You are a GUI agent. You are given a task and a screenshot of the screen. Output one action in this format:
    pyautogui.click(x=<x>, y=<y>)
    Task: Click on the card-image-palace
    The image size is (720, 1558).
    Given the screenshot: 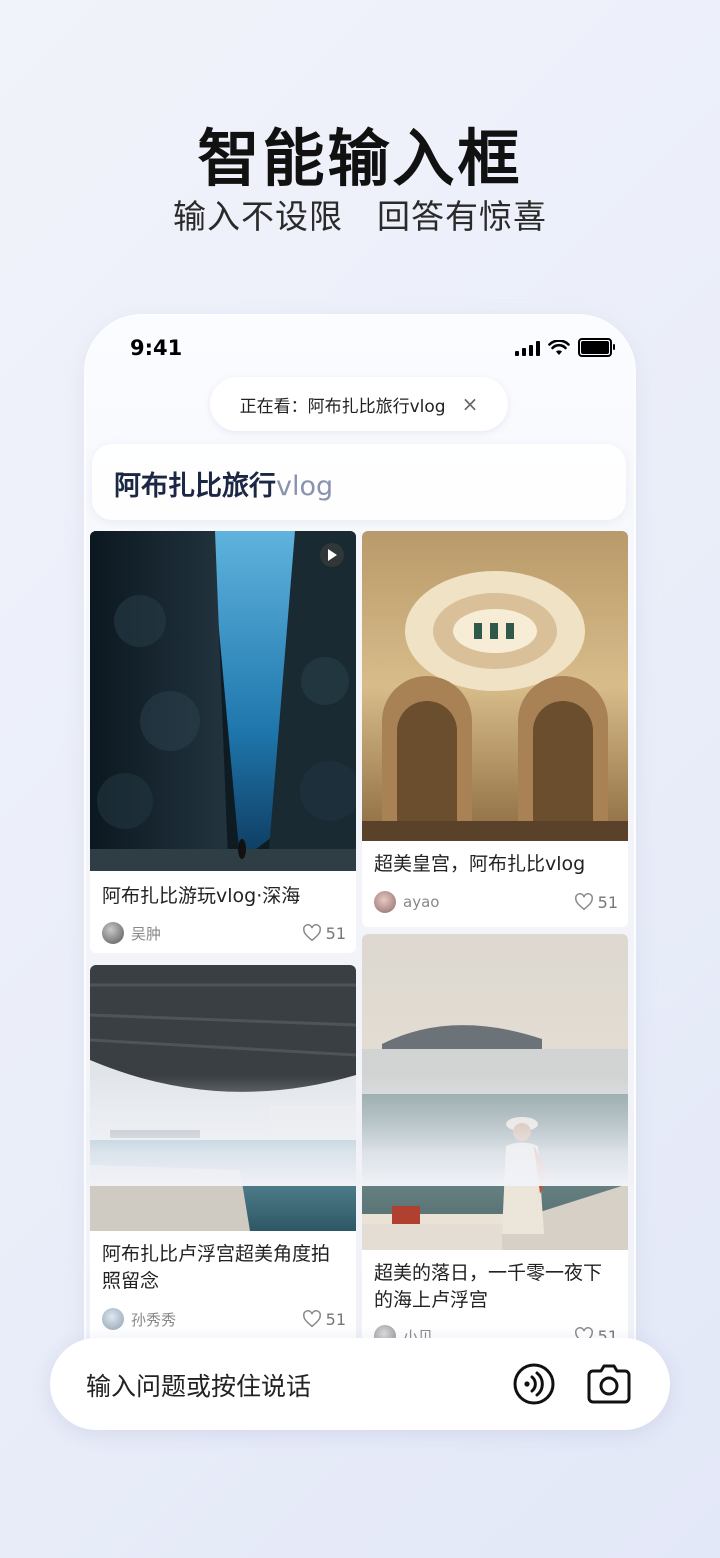 What is the action you would take?
    pyautogui.click(x=495, y=686)
    